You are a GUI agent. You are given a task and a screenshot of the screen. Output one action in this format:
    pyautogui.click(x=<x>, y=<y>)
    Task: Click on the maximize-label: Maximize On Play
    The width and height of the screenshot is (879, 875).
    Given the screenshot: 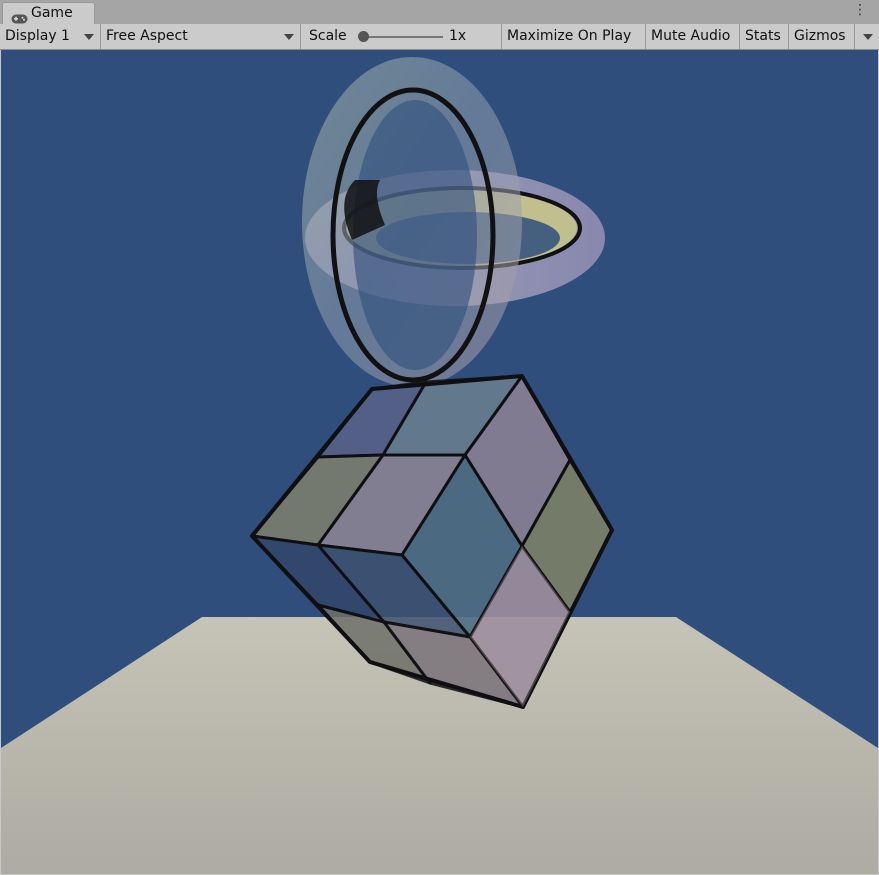 What is the action you would take?
    pyautogui.click(x=569, y=36)
    